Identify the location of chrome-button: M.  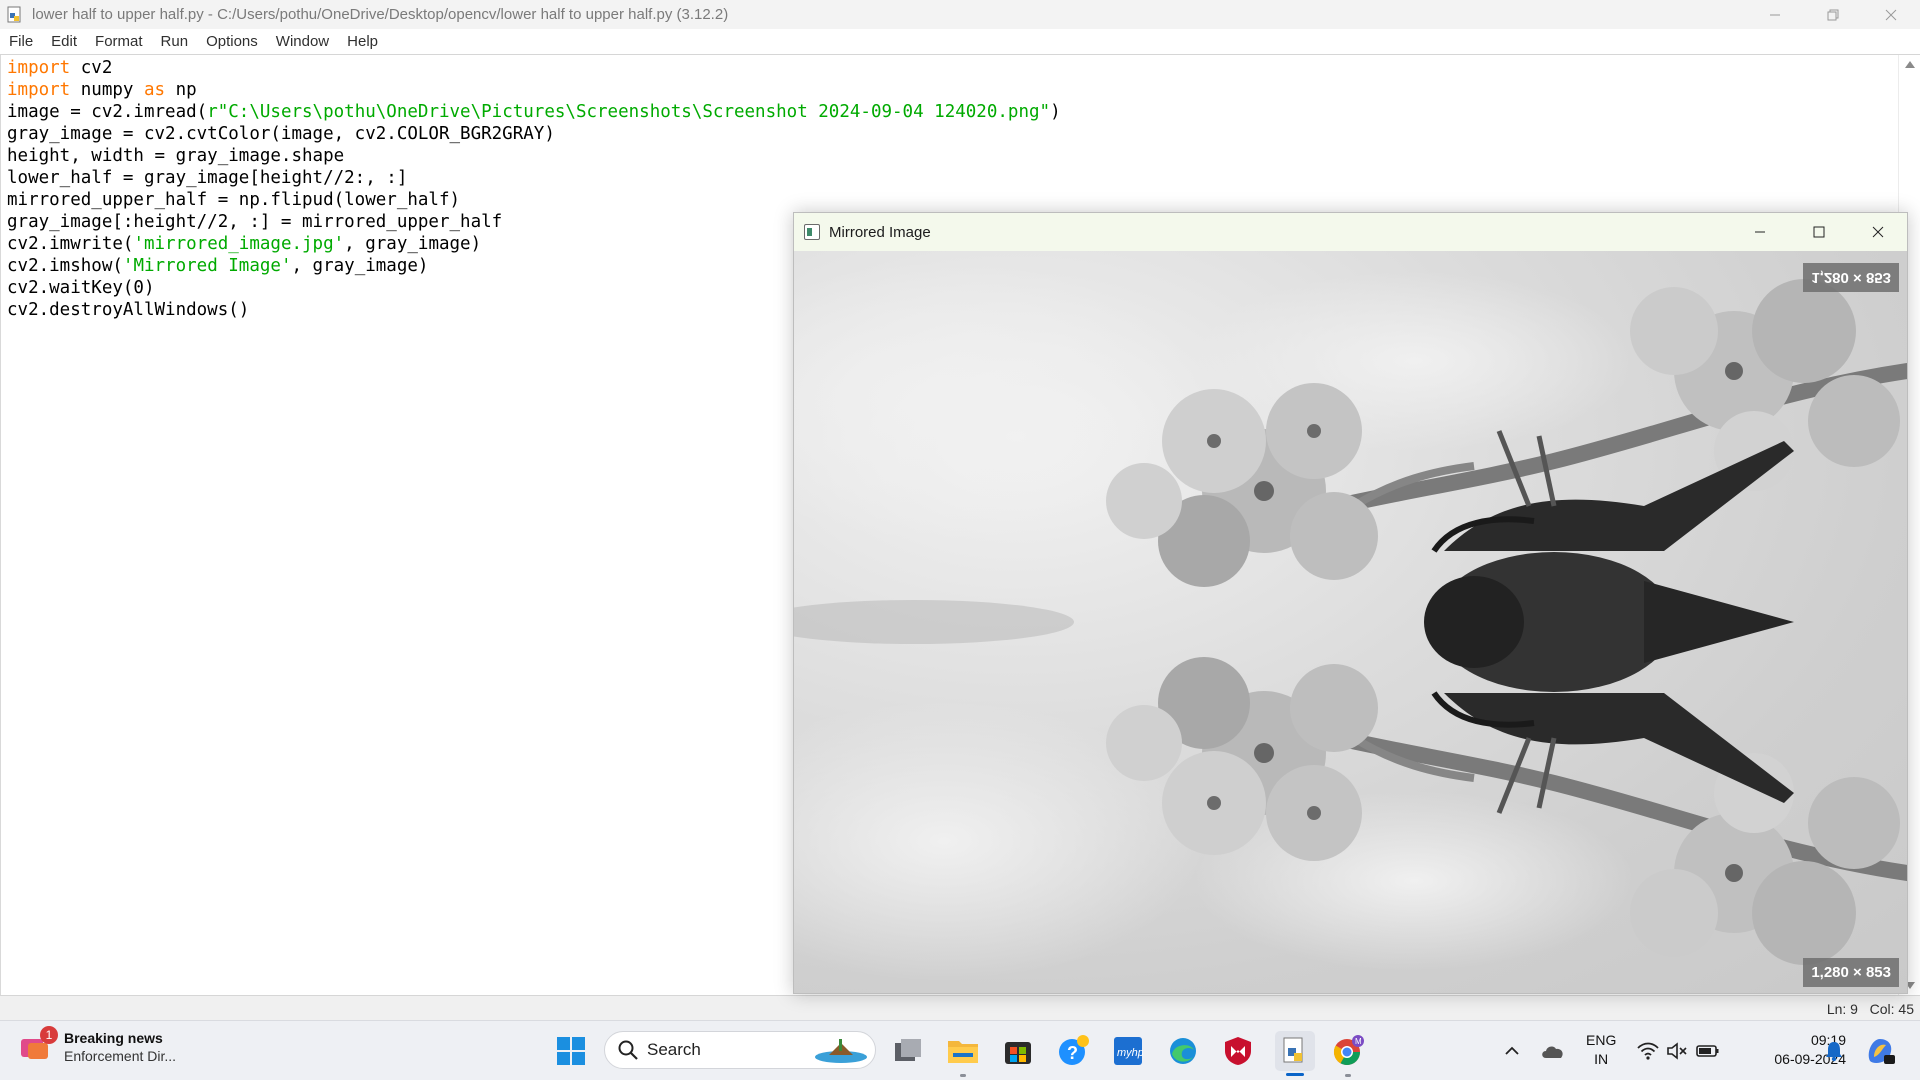
(1348, 1051).